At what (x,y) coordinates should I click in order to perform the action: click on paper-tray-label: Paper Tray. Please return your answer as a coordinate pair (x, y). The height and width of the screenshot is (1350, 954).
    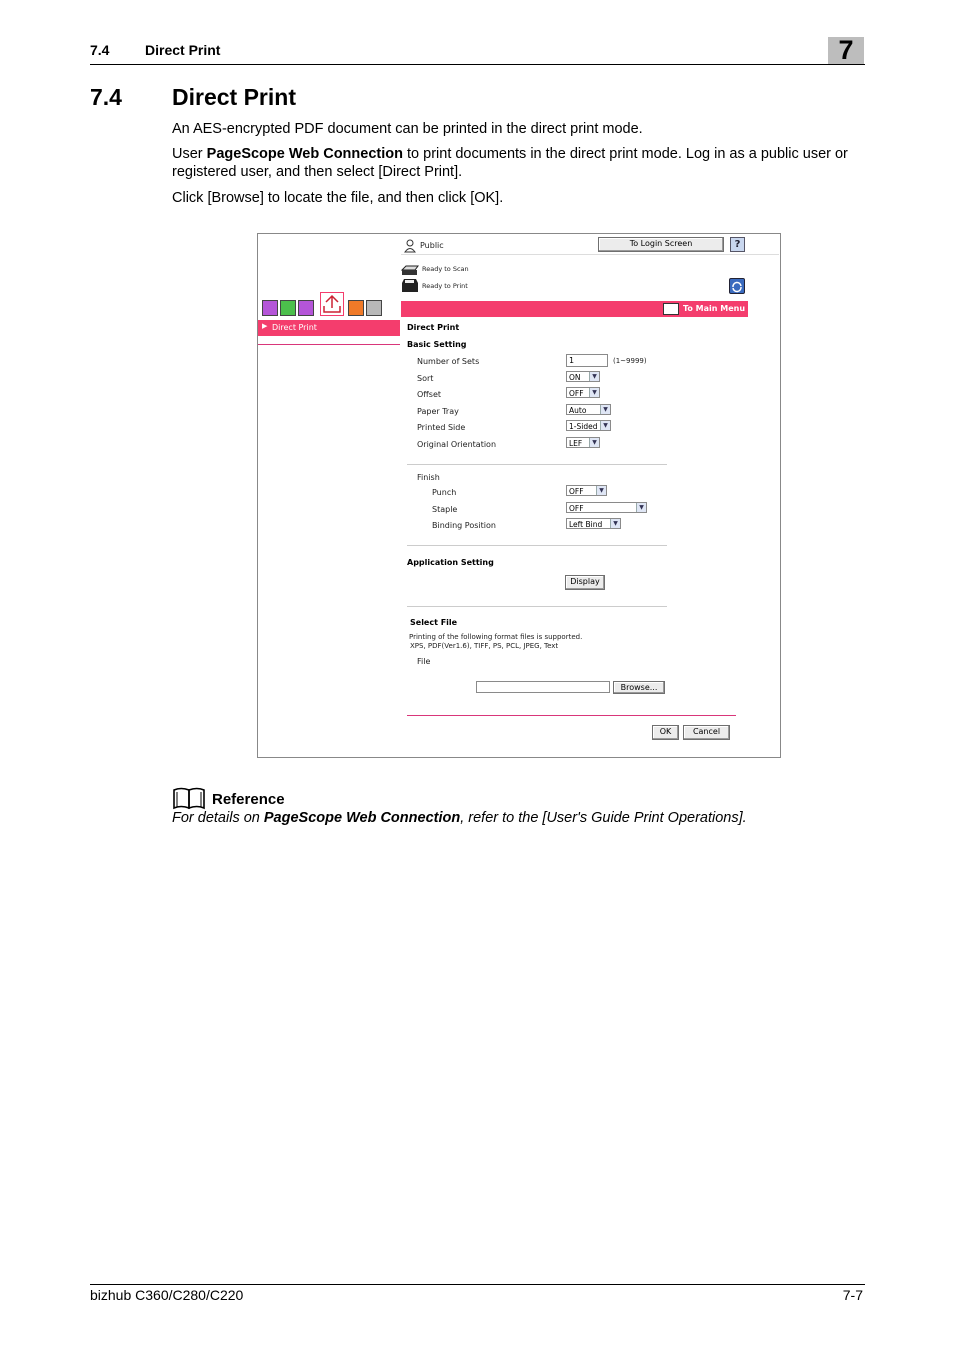
    Looking at the image, I should click on (438, 411).